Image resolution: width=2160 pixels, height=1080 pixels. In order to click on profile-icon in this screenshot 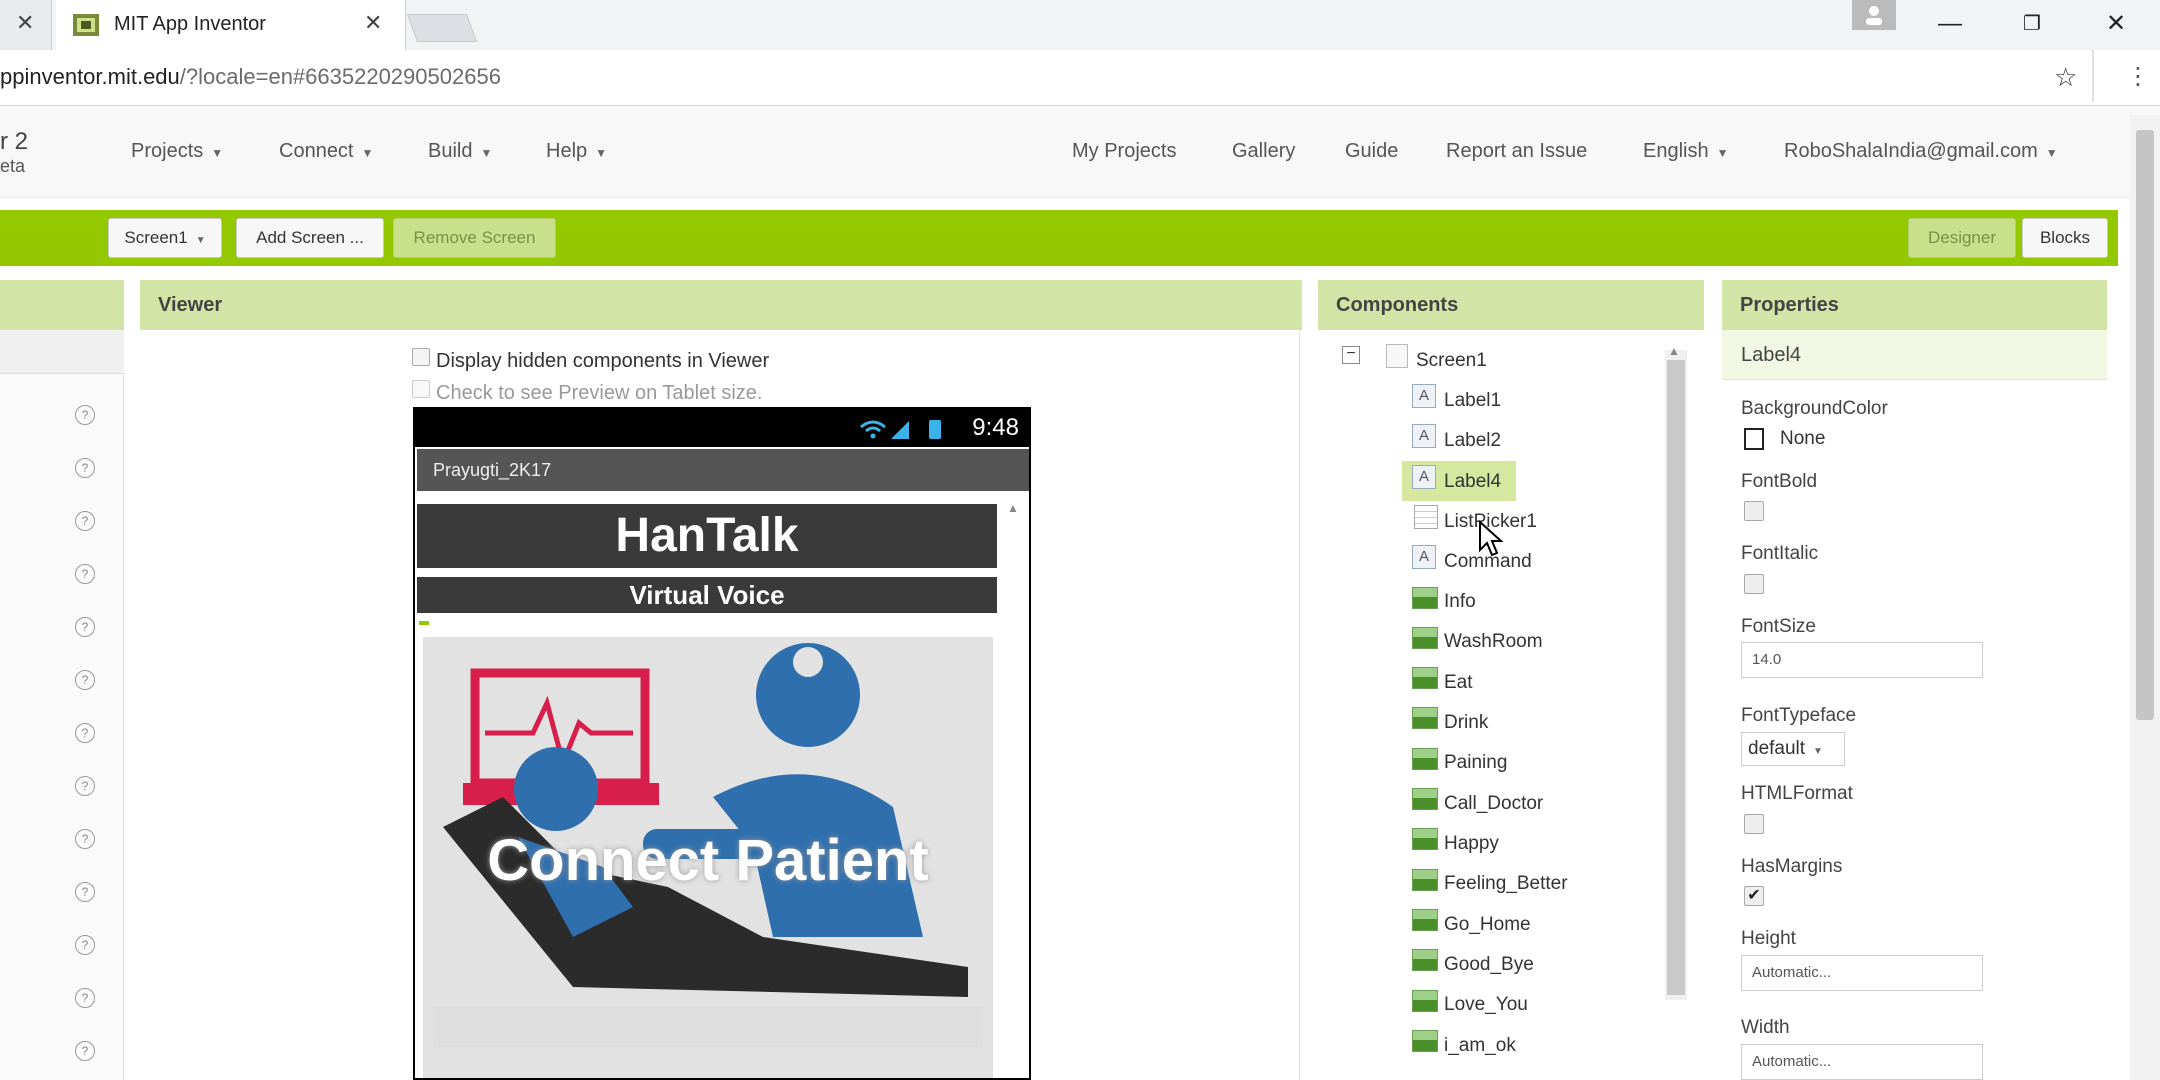, I will do `click(1874, 15)`.